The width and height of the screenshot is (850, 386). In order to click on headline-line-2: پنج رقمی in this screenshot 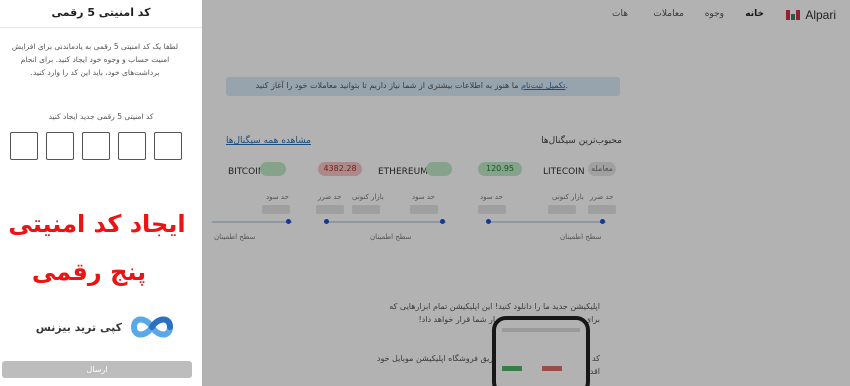, I will do `click(89, 272)`.